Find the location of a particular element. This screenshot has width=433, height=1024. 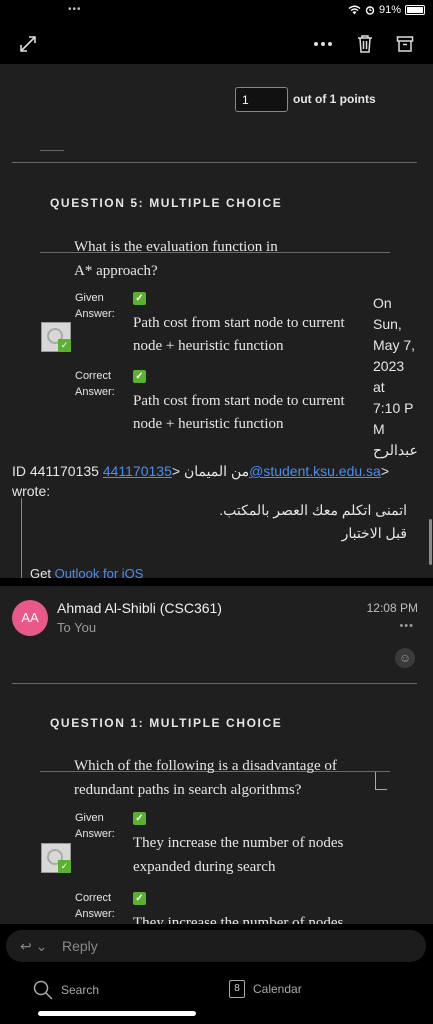

trash-icon is located at coordinates (365, 44).